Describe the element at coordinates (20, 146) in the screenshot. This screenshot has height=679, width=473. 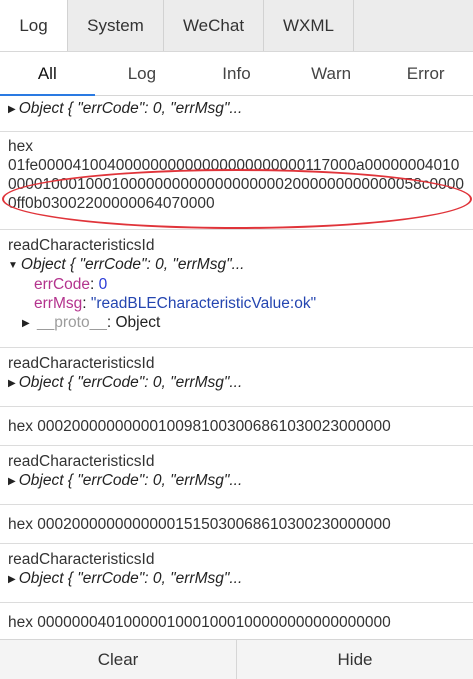
I see `log-label: hex` at that location.